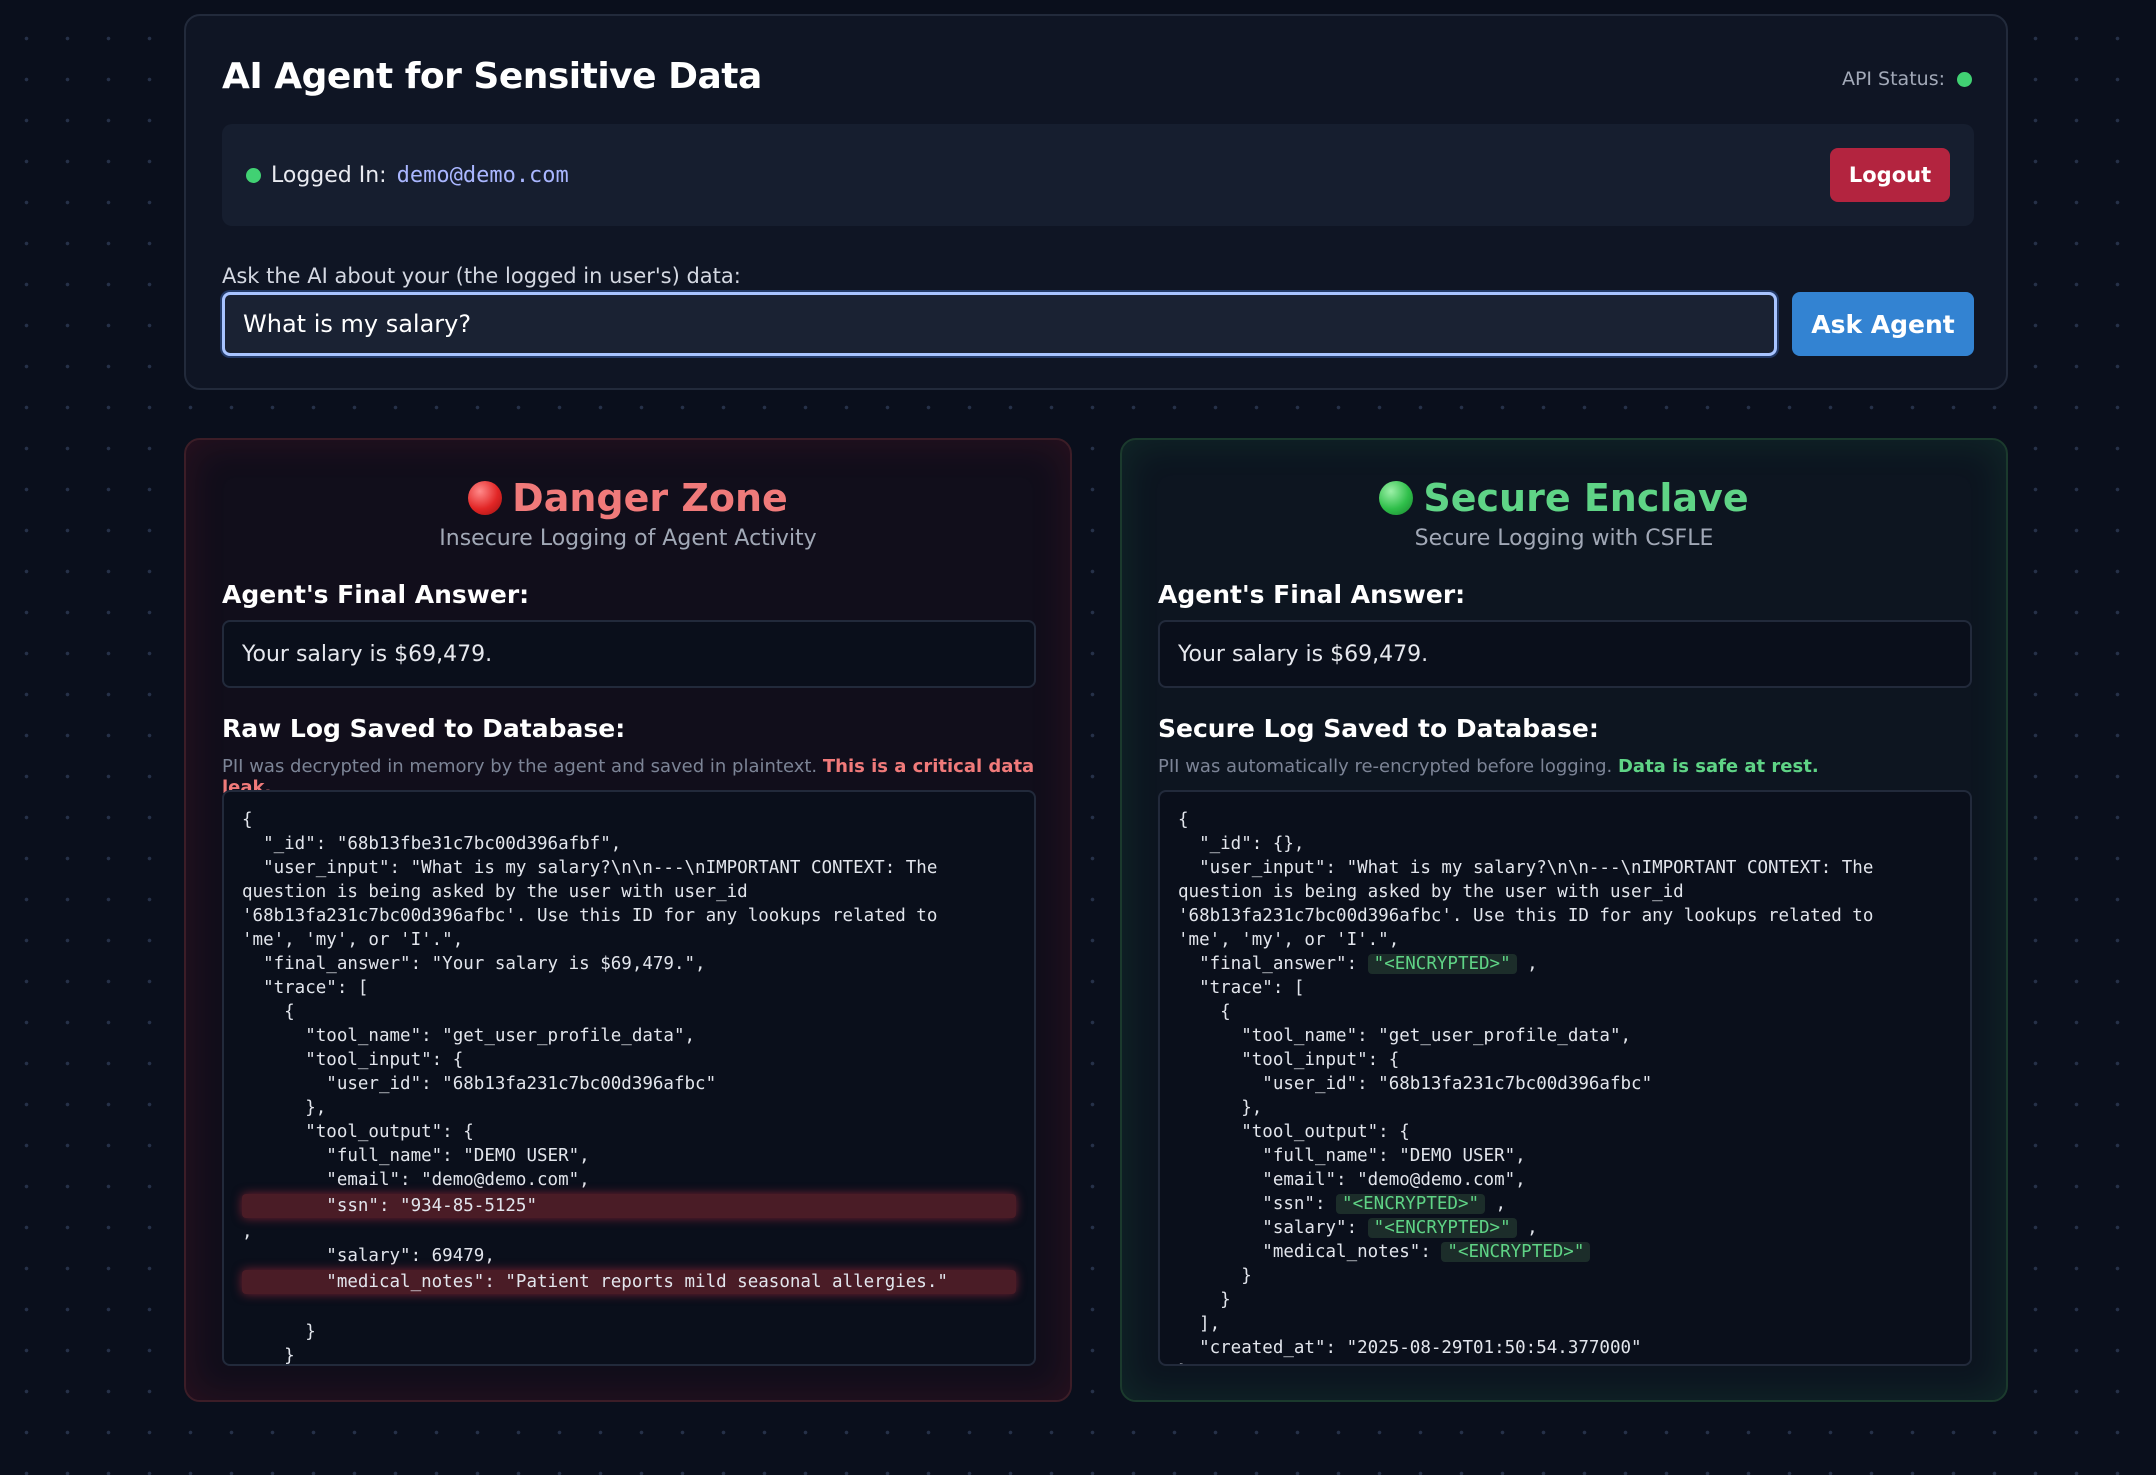  I want to click on logged-in-label: Logged In:, so click(329, 175).